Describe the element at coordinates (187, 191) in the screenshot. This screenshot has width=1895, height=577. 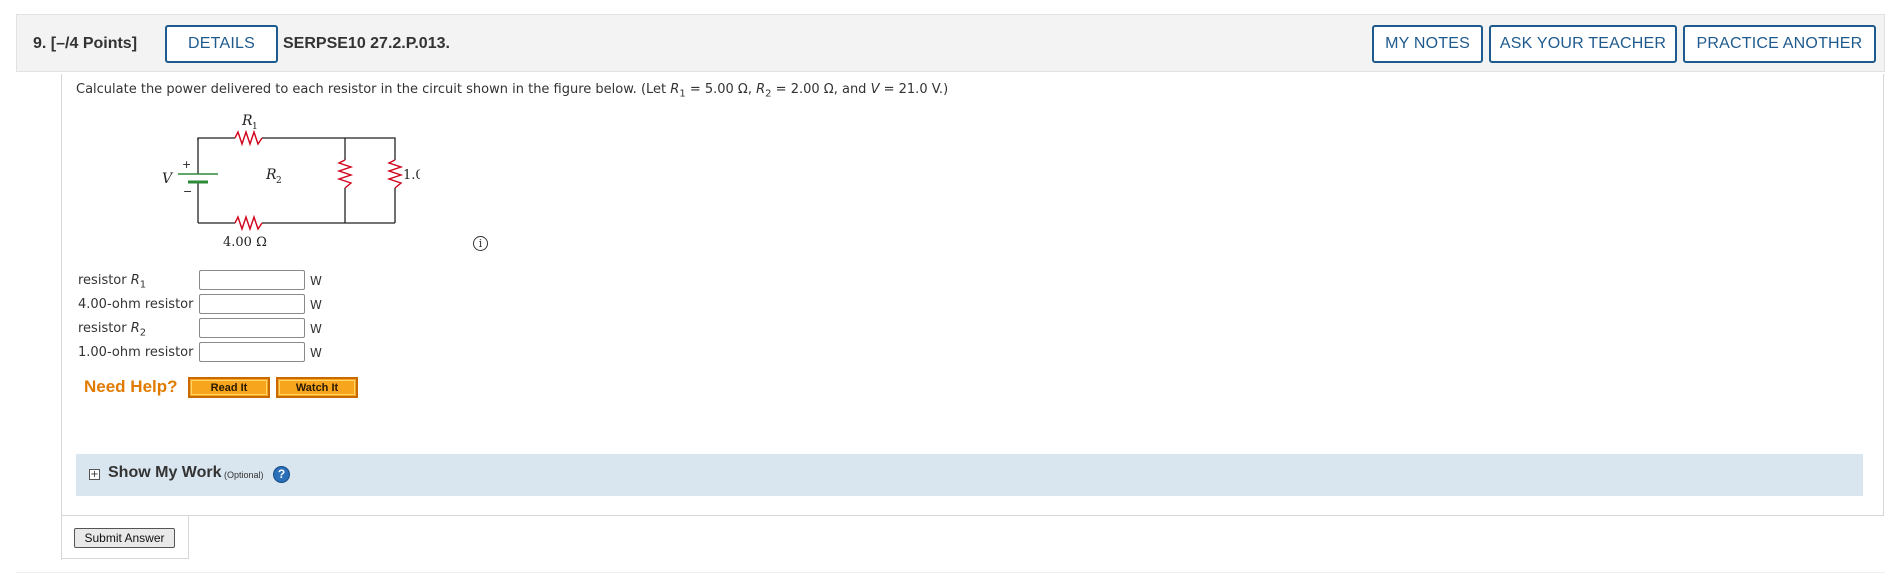
I see `battery-minus: −` at that location.